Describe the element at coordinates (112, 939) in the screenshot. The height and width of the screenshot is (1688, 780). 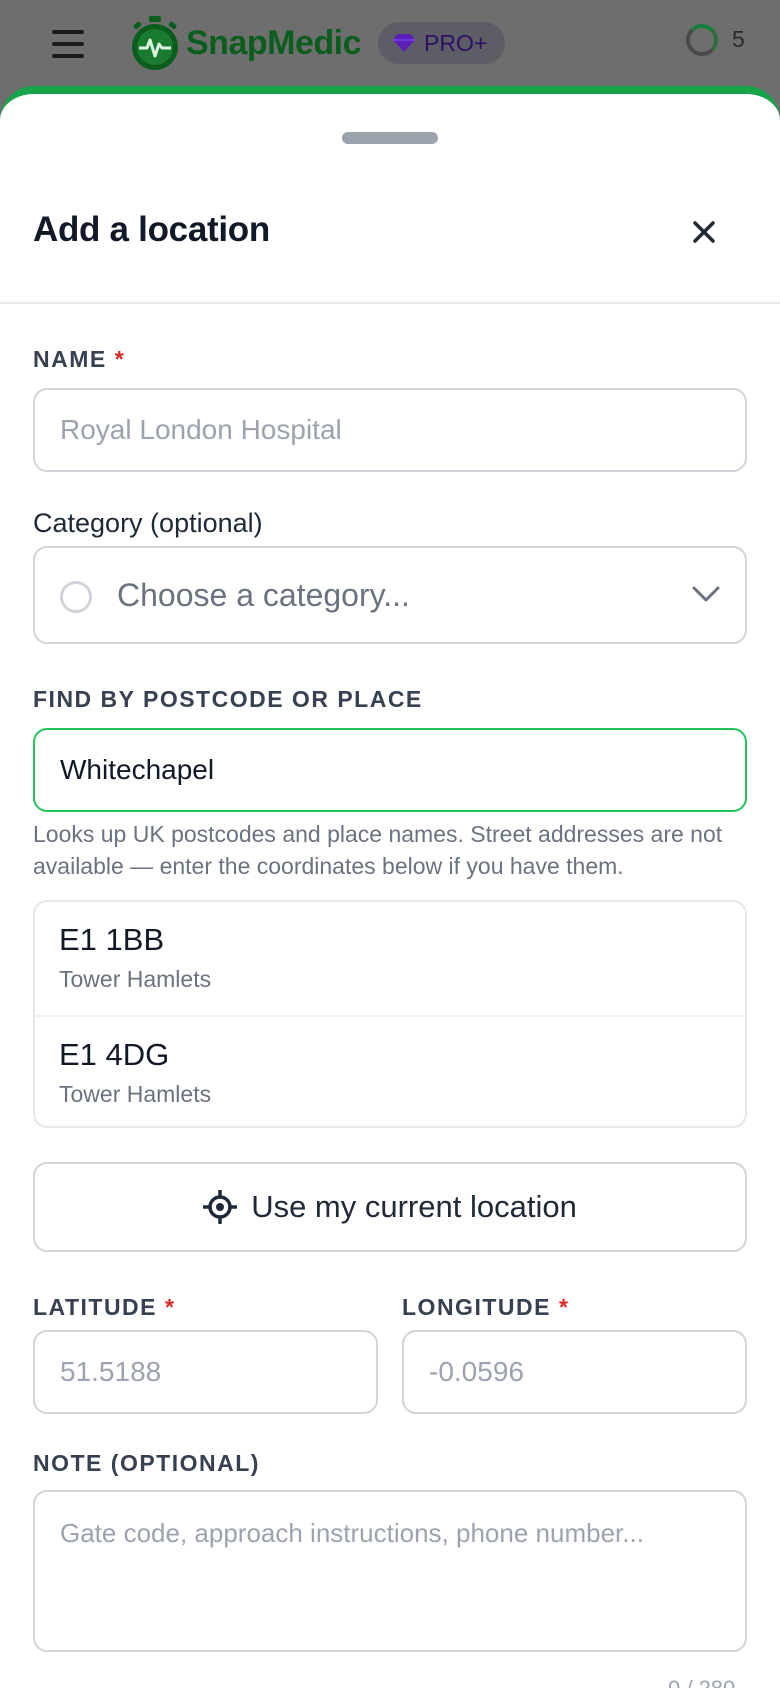
I see `result-postcode: E1 1BB` at that location.